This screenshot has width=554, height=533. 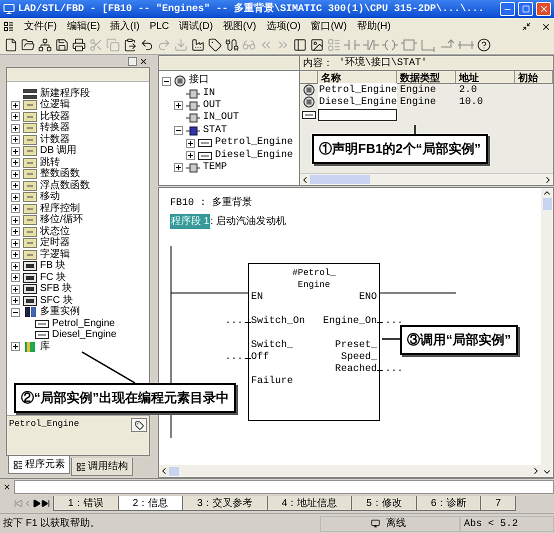 I want to click on restore-icon, so click(x=526, y=26).